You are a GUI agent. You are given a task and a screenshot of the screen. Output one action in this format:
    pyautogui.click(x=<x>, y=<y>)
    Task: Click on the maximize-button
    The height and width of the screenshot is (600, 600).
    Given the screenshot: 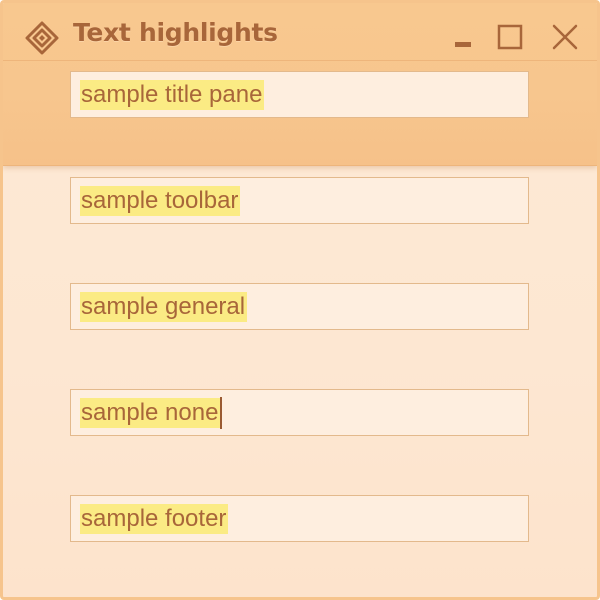 What is the action you would take?
    pyautogui.click(x=510, y=38)
    